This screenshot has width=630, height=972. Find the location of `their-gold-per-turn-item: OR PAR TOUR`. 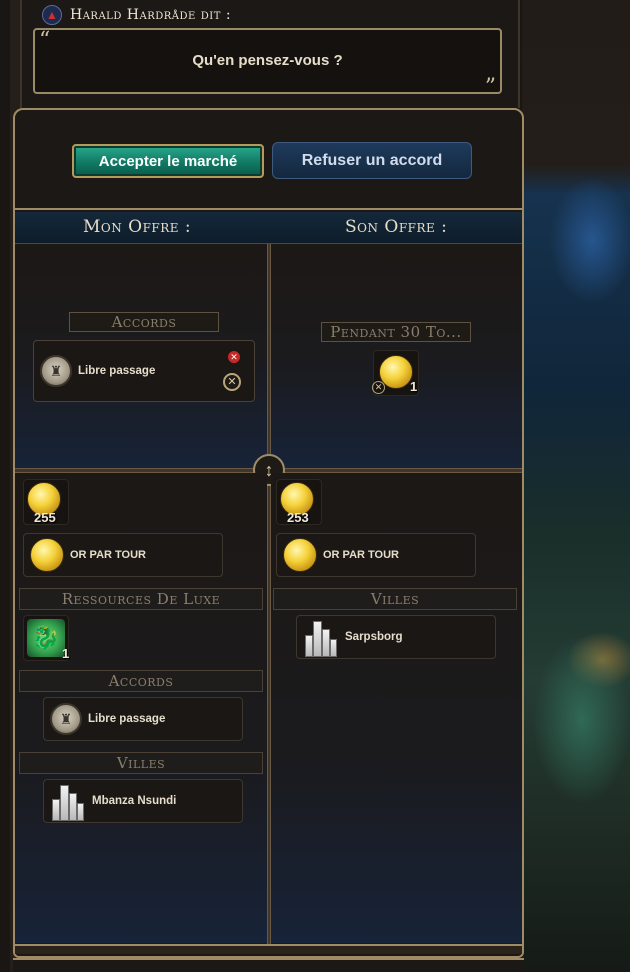

their-gold-per-turn-item: OR PAR TOUR is located at coordinates (376, 555).